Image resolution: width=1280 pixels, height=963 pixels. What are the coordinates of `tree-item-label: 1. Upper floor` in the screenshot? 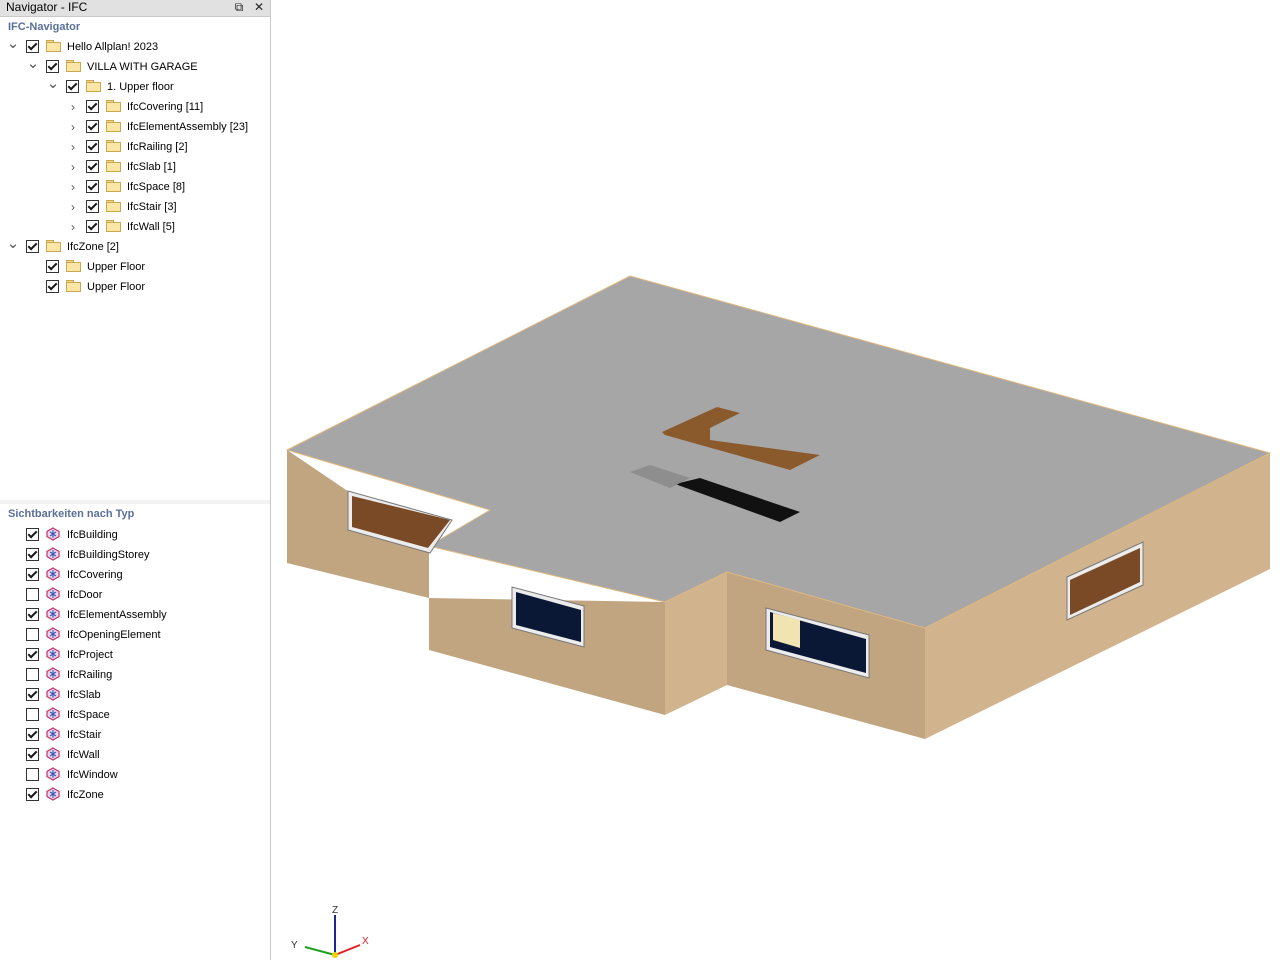 It's located at (140, 87).